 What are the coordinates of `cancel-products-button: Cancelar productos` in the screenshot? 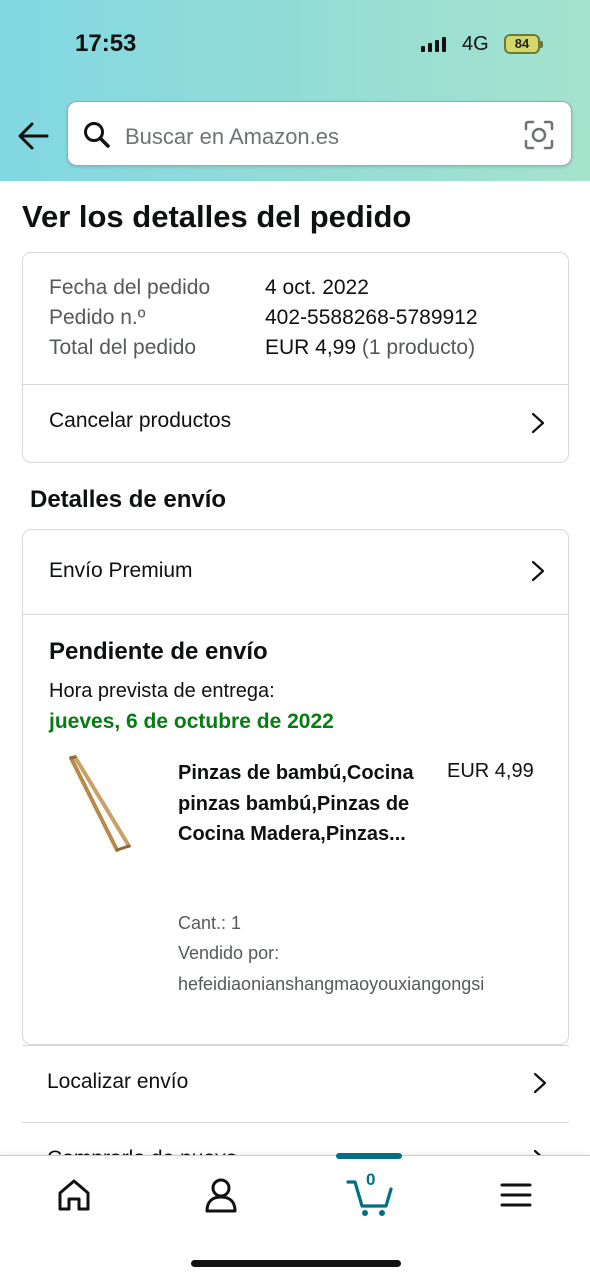 It's located at (295, 423).